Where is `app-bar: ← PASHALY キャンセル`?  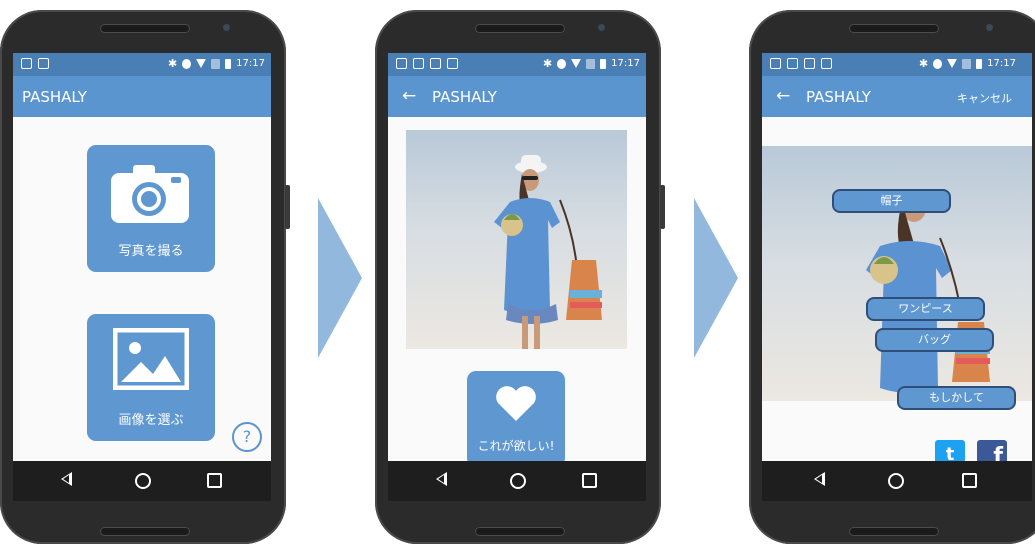
app-bar: ← PASHALY キャンセル is located at coordinates (897, 96).